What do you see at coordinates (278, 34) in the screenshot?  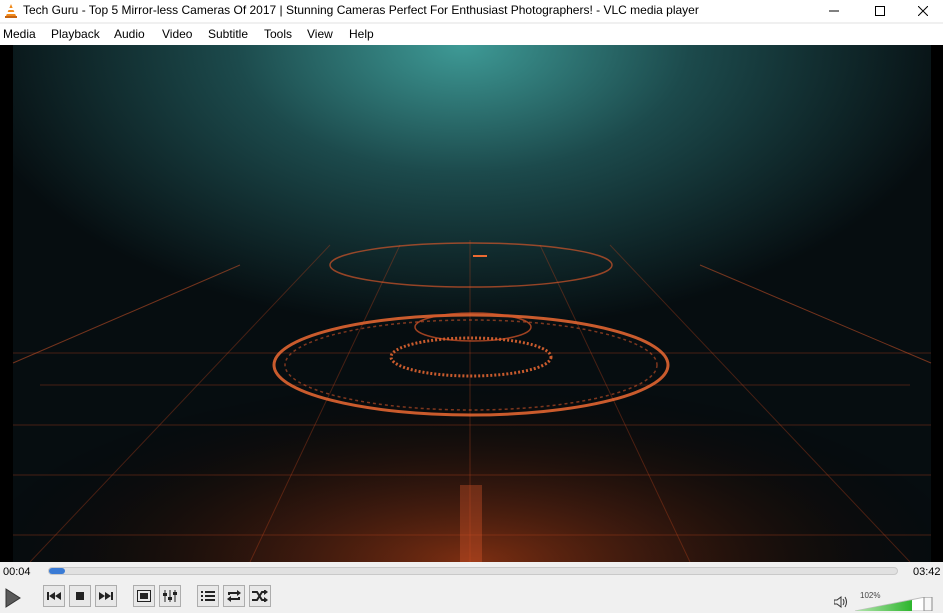 I see `menu-tools: Tools` at bounding box center [278, 34].